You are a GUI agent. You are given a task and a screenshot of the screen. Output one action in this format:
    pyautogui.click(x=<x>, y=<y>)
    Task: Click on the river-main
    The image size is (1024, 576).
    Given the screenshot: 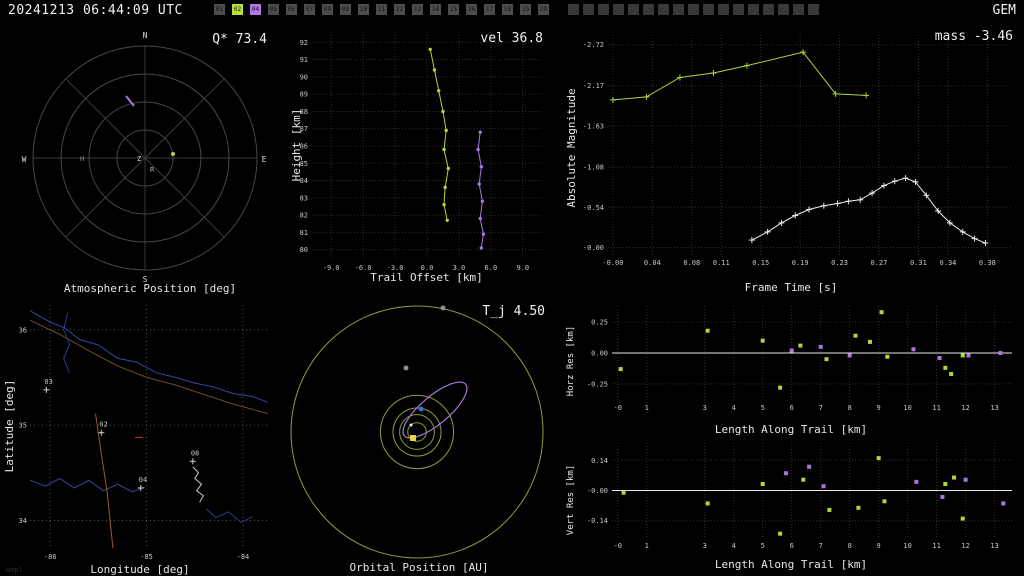 What is the action you would take?
    pyautogui.click(x=149, y=356)
    